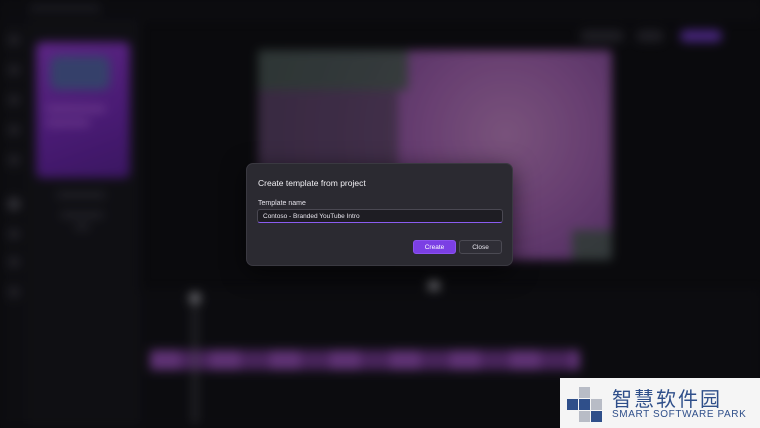  I want to click on close-button: Close, so click(480, 247).